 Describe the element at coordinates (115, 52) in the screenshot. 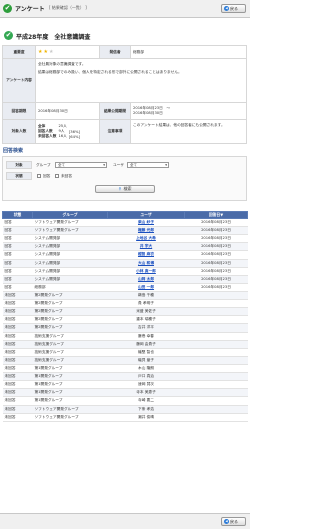

I see `sender-label: 発信者` at that location.